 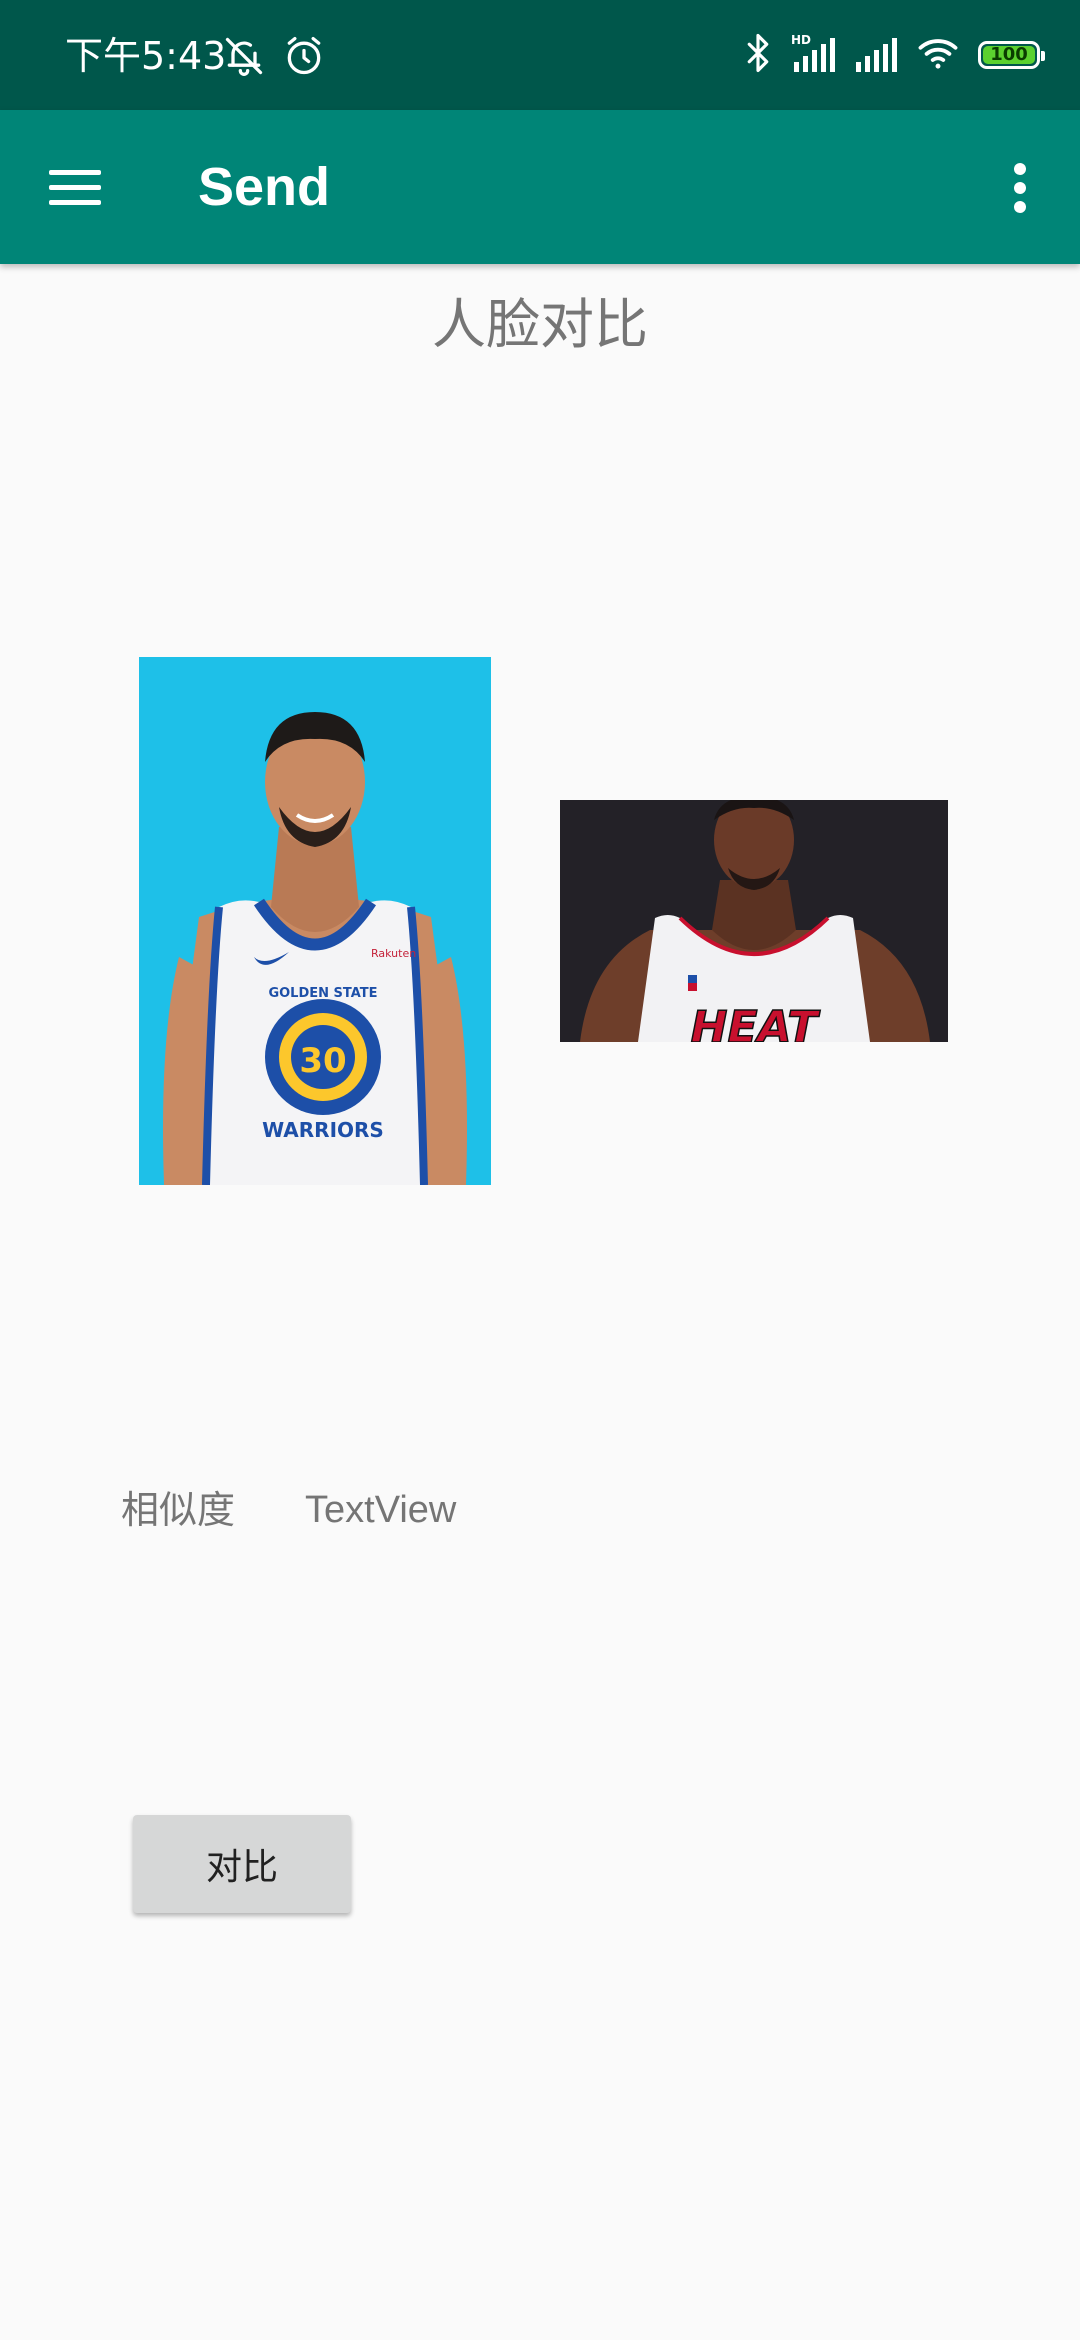 What do you see at coordinates (178, 1510) in the screenshot?
I see `similarity-label: 相似度` at bounding box center [178, 1510].